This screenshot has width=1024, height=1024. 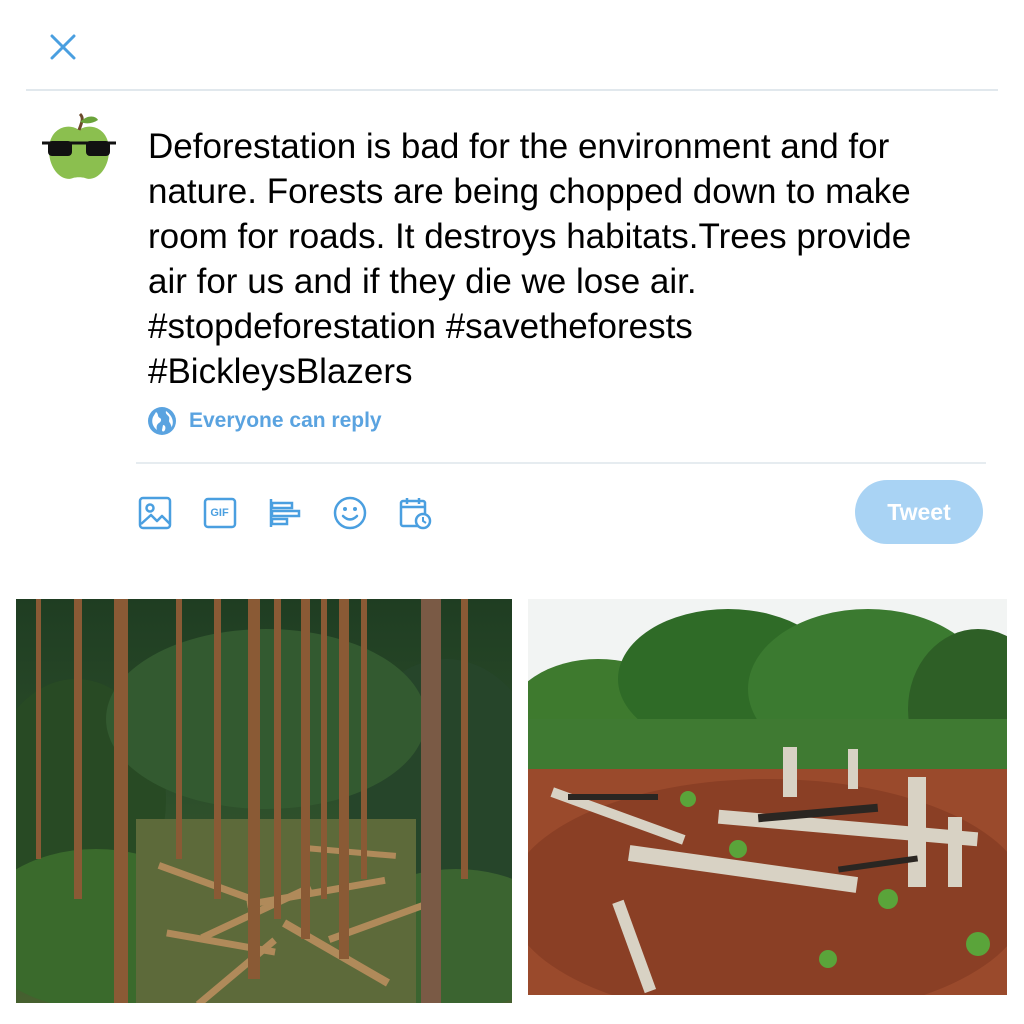 I want to click on media-button, so click(x=154, y=513).